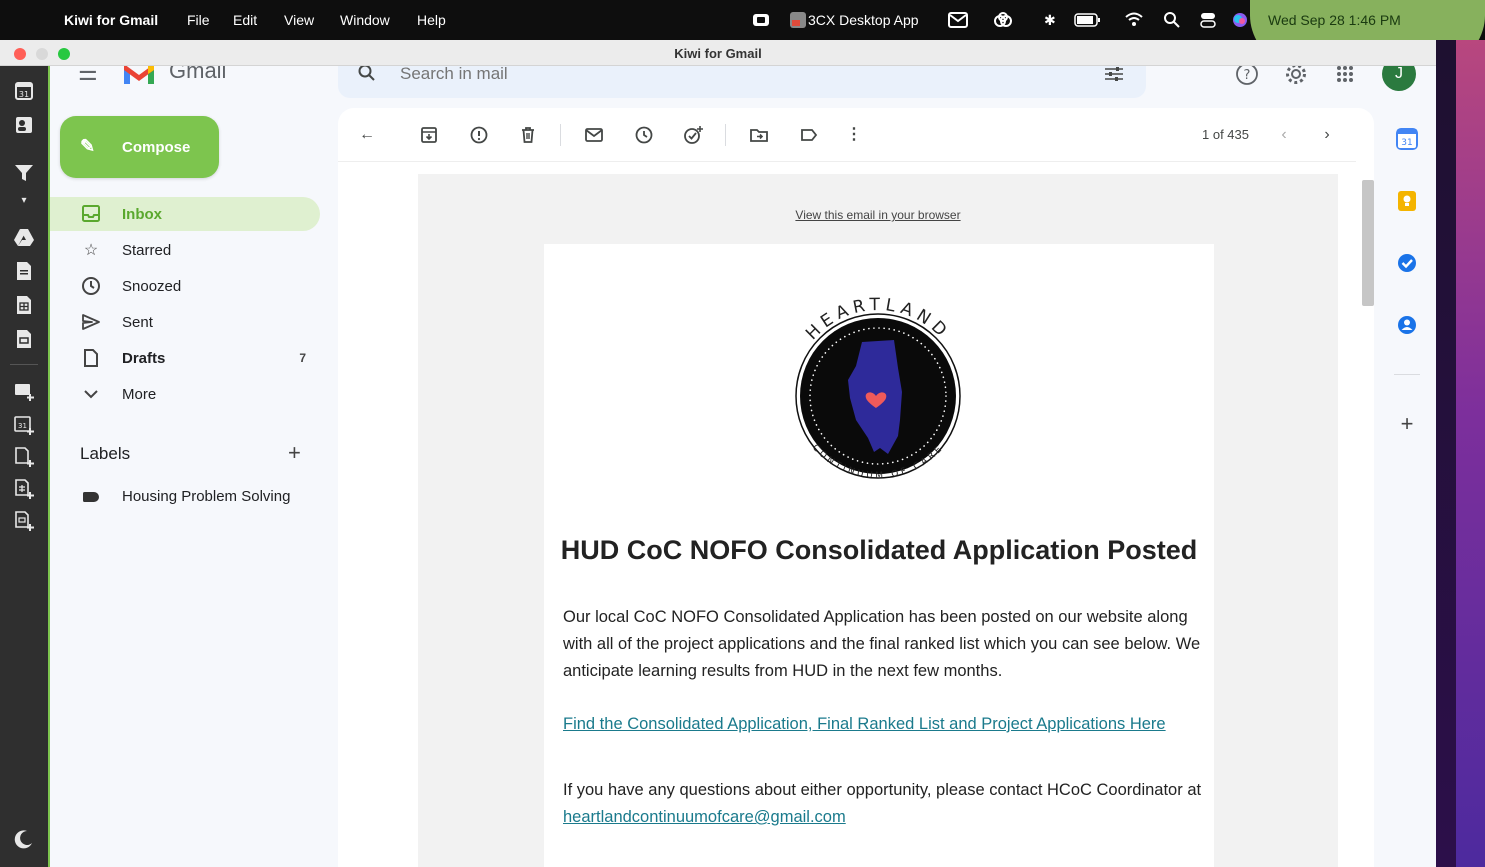 This screenshot has height=867, width=1485. Describe the element at coordinates (1172, 20) in the screenshot. I see `spotlight-icon` at that location.